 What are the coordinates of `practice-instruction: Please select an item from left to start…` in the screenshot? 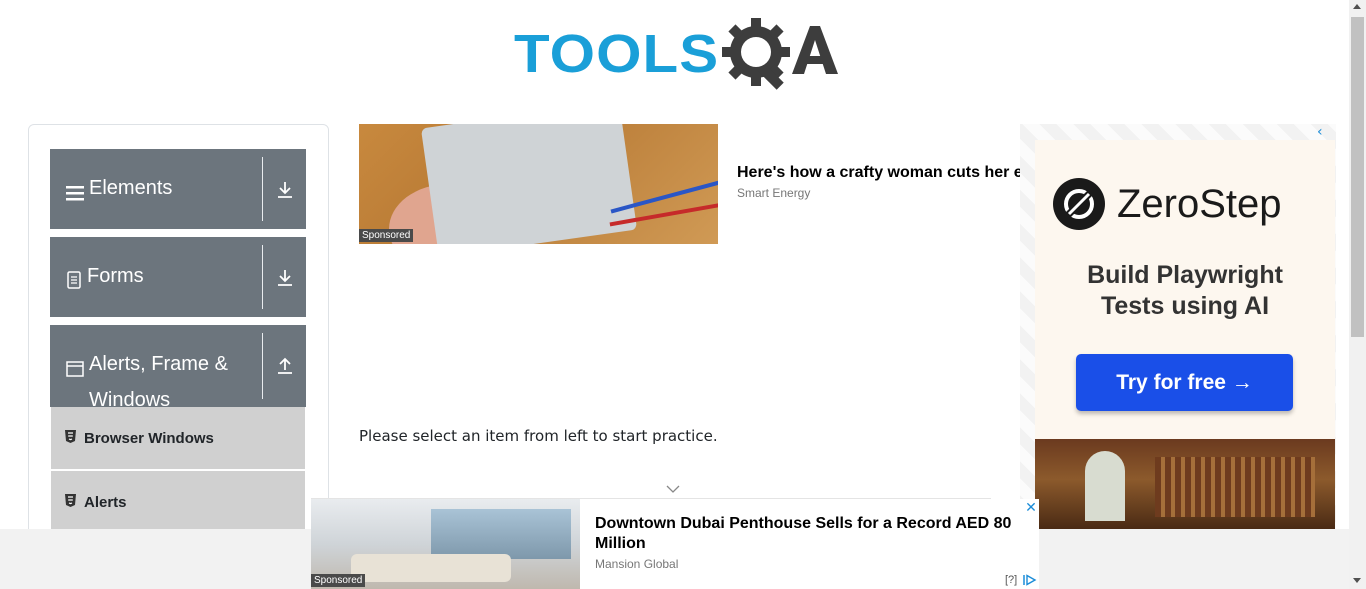 It's located at (538, 436).